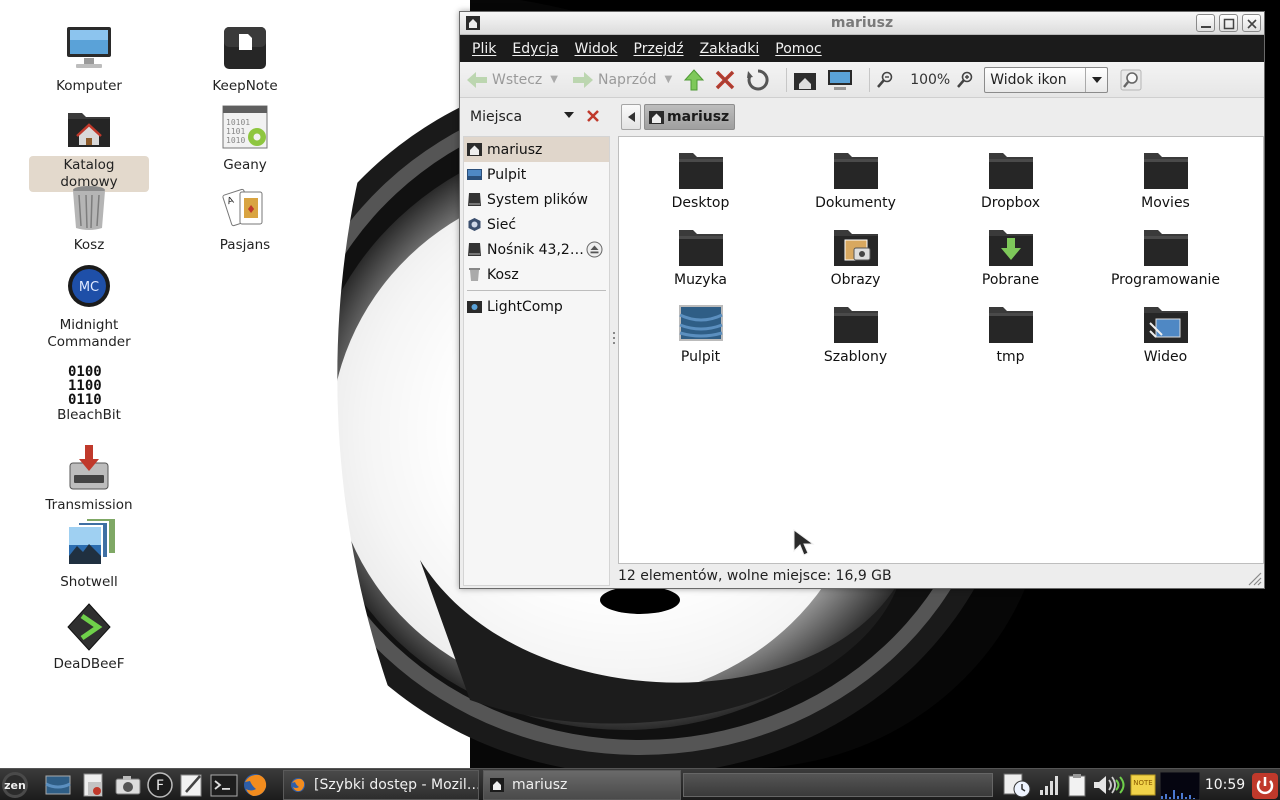 The height and width of the screenshot is (800, 1280). What do you see at coordinates (160, 785) in the screenshot?
I see `launcher-font-app: F` at bounding box center [160, 785].